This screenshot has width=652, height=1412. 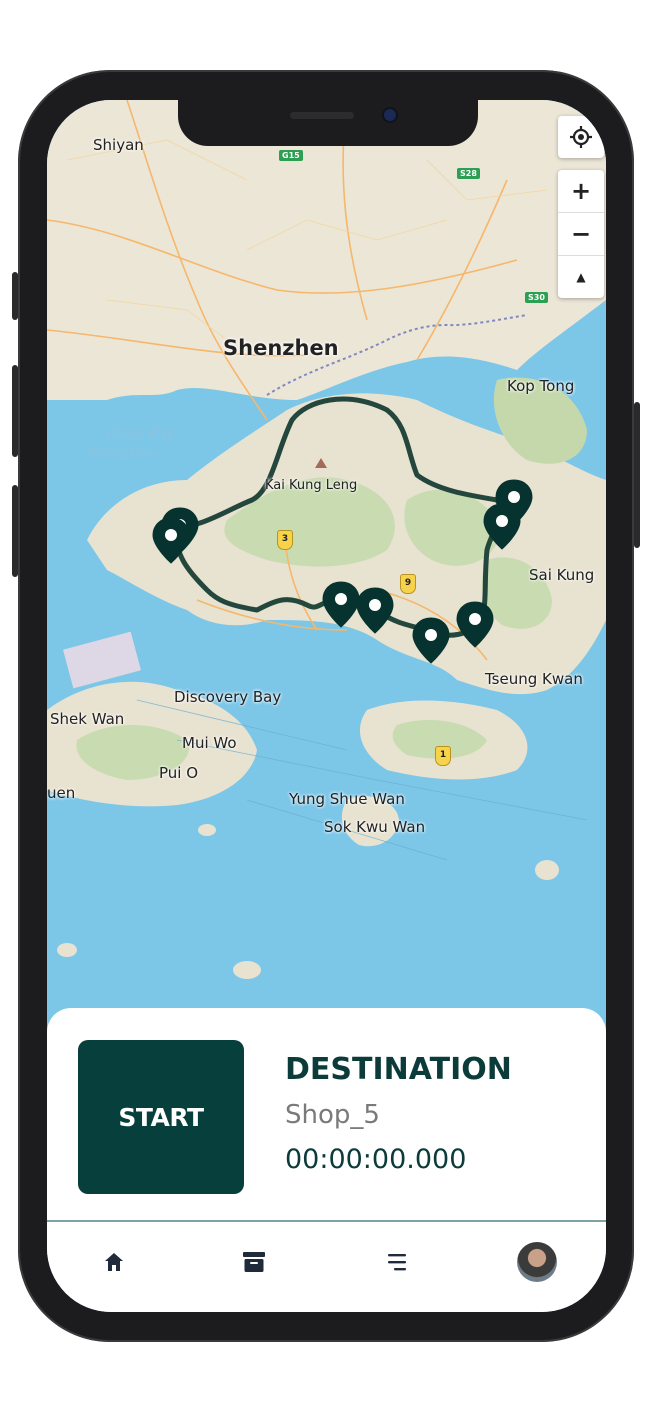 I want to click on place-label: Shiyan, so click(x=118, y=145).